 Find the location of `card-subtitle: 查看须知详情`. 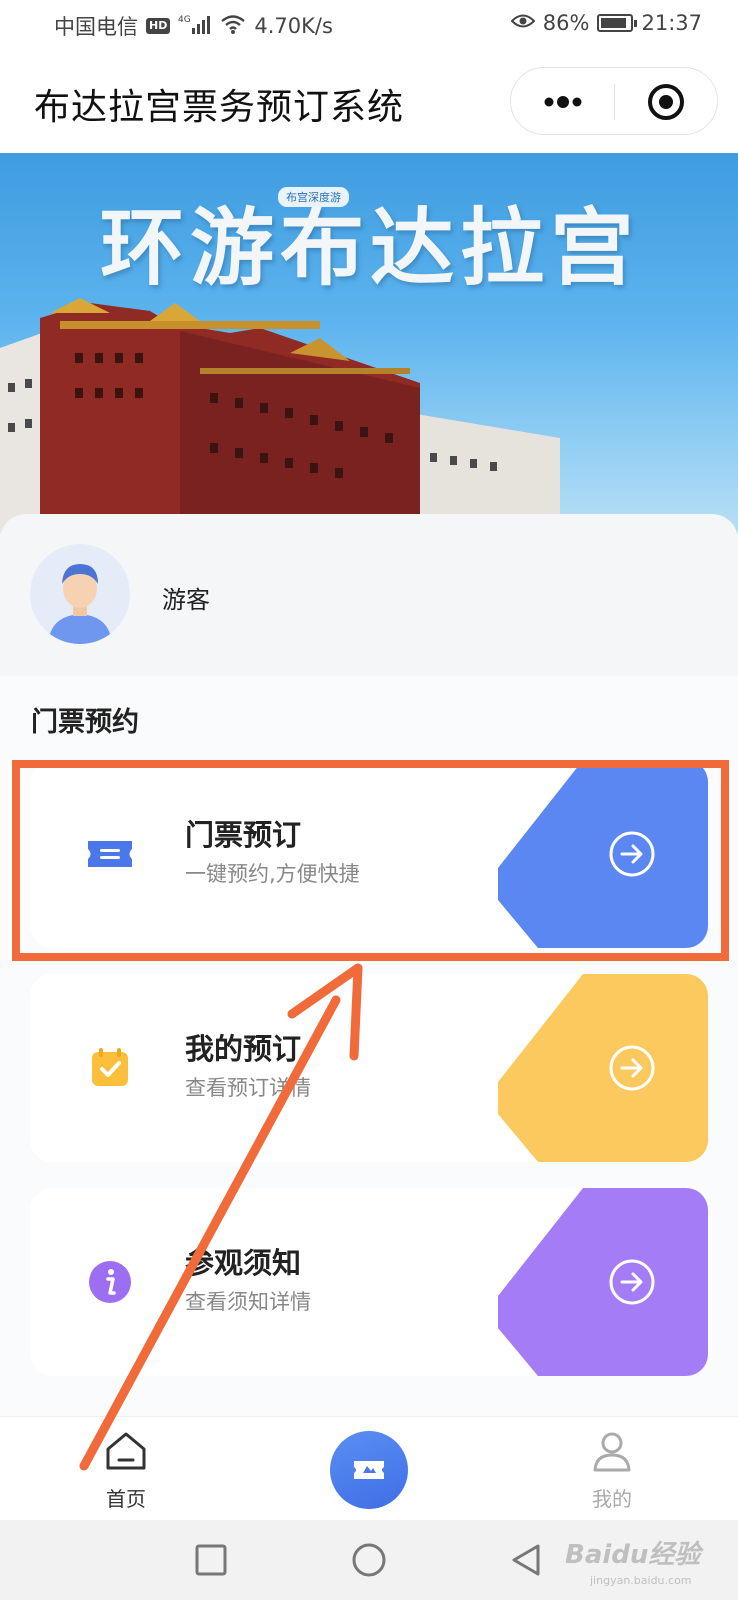

card-subtitle: 查看须知详情 is located at coordinates (248, 1302).